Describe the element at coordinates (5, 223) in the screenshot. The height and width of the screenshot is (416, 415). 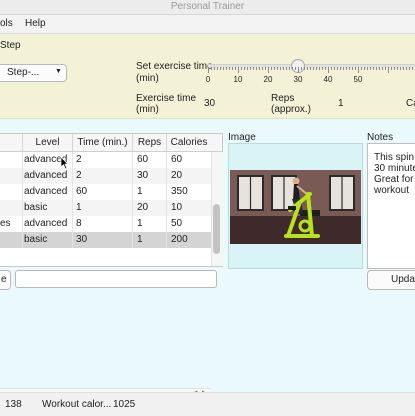
I see `cell-name: es` at that location.